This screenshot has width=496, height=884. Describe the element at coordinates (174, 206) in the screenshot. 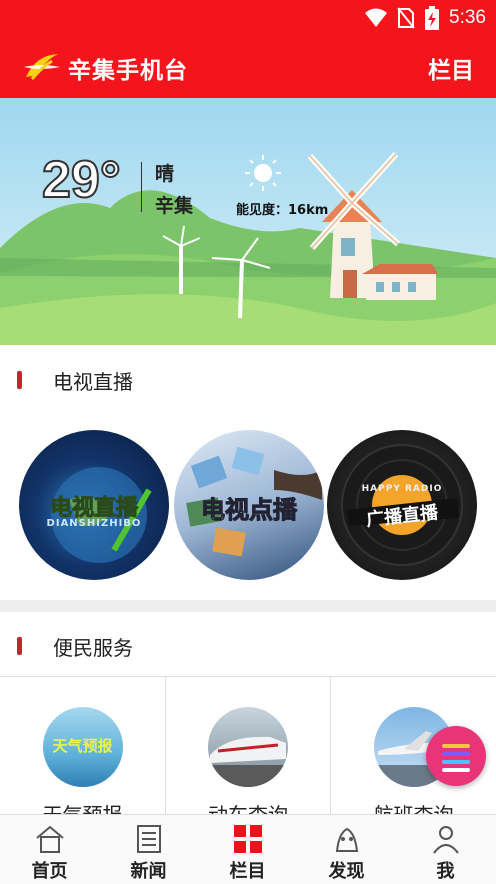

I see `weather-city: 辛集` at that location.